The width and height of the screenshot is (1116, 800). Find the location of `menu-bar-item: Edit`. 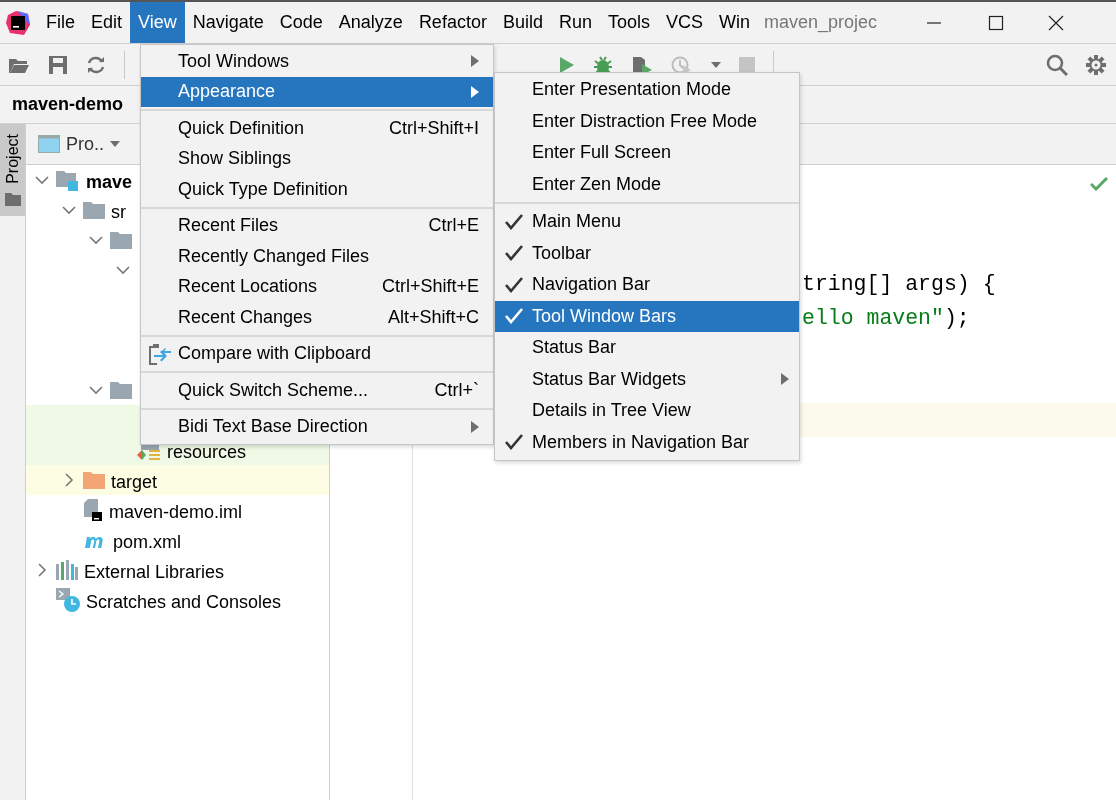

menu-bar-item: Edit is located at coordinates (107, 22).